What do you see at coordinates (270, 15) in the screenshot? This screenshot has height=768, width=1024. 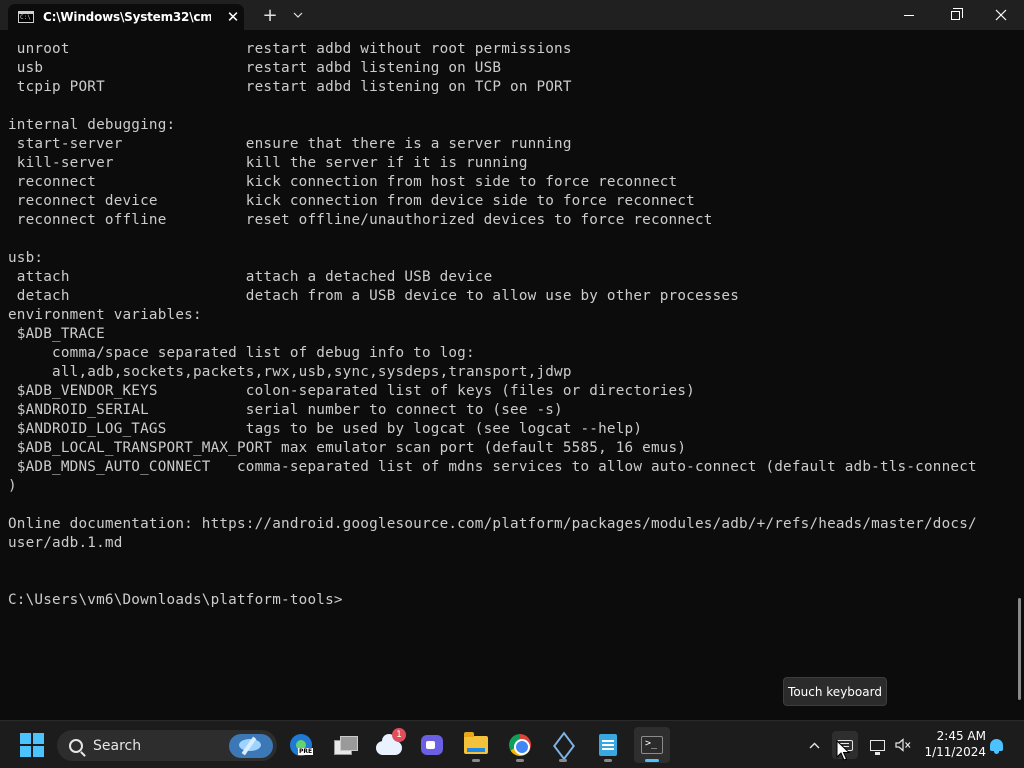 I see `new-tab-button: +` at bounding box center [270, 15].